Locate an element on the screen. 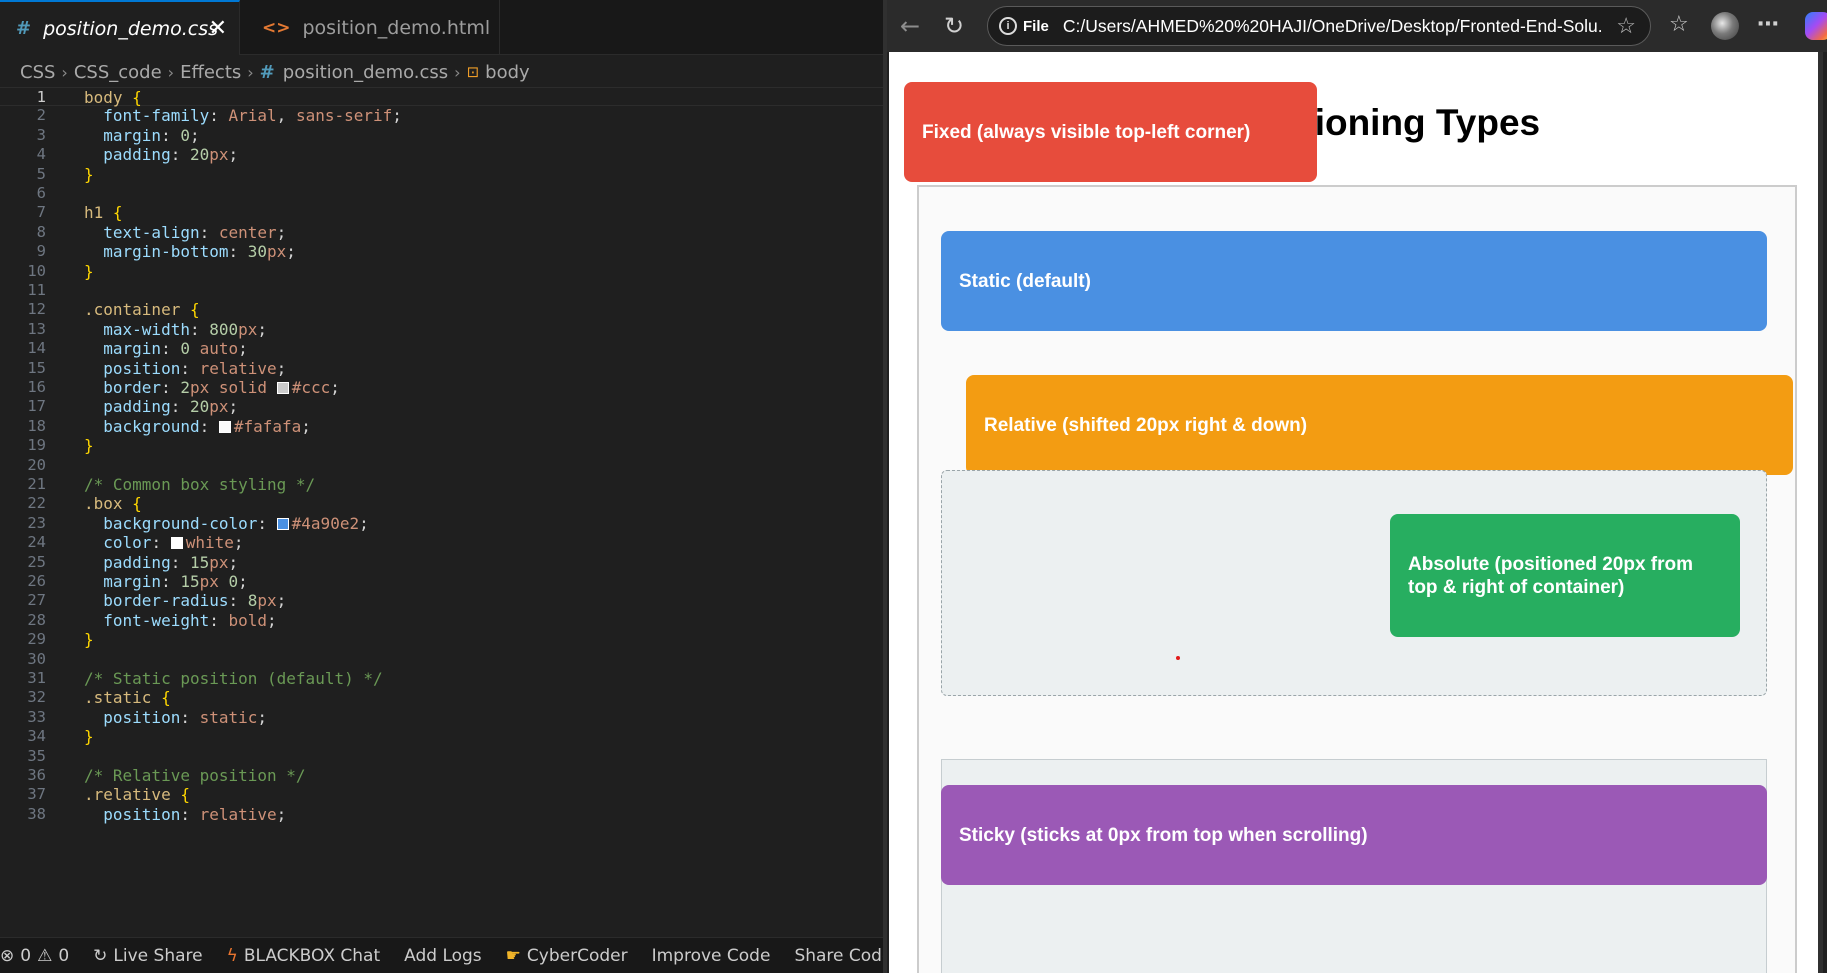 This screenshot has height=973, width=1827. line-number: 4 is located at coordinates (41, 154).